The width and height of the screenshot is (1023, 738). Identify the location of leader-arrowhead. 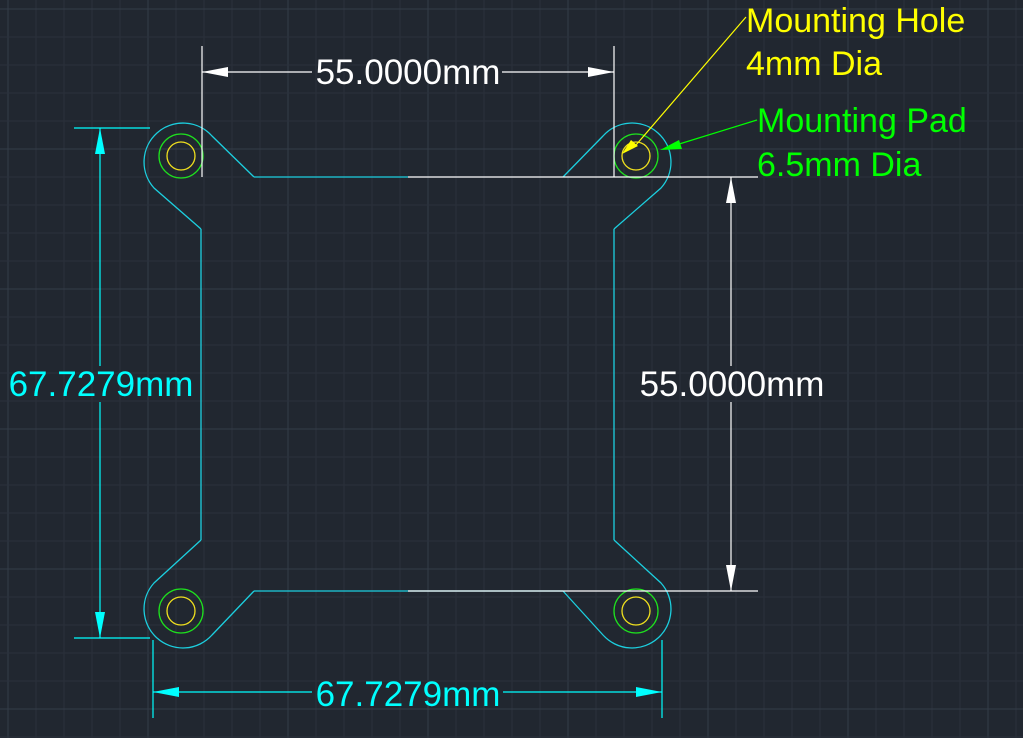
(671, 145).